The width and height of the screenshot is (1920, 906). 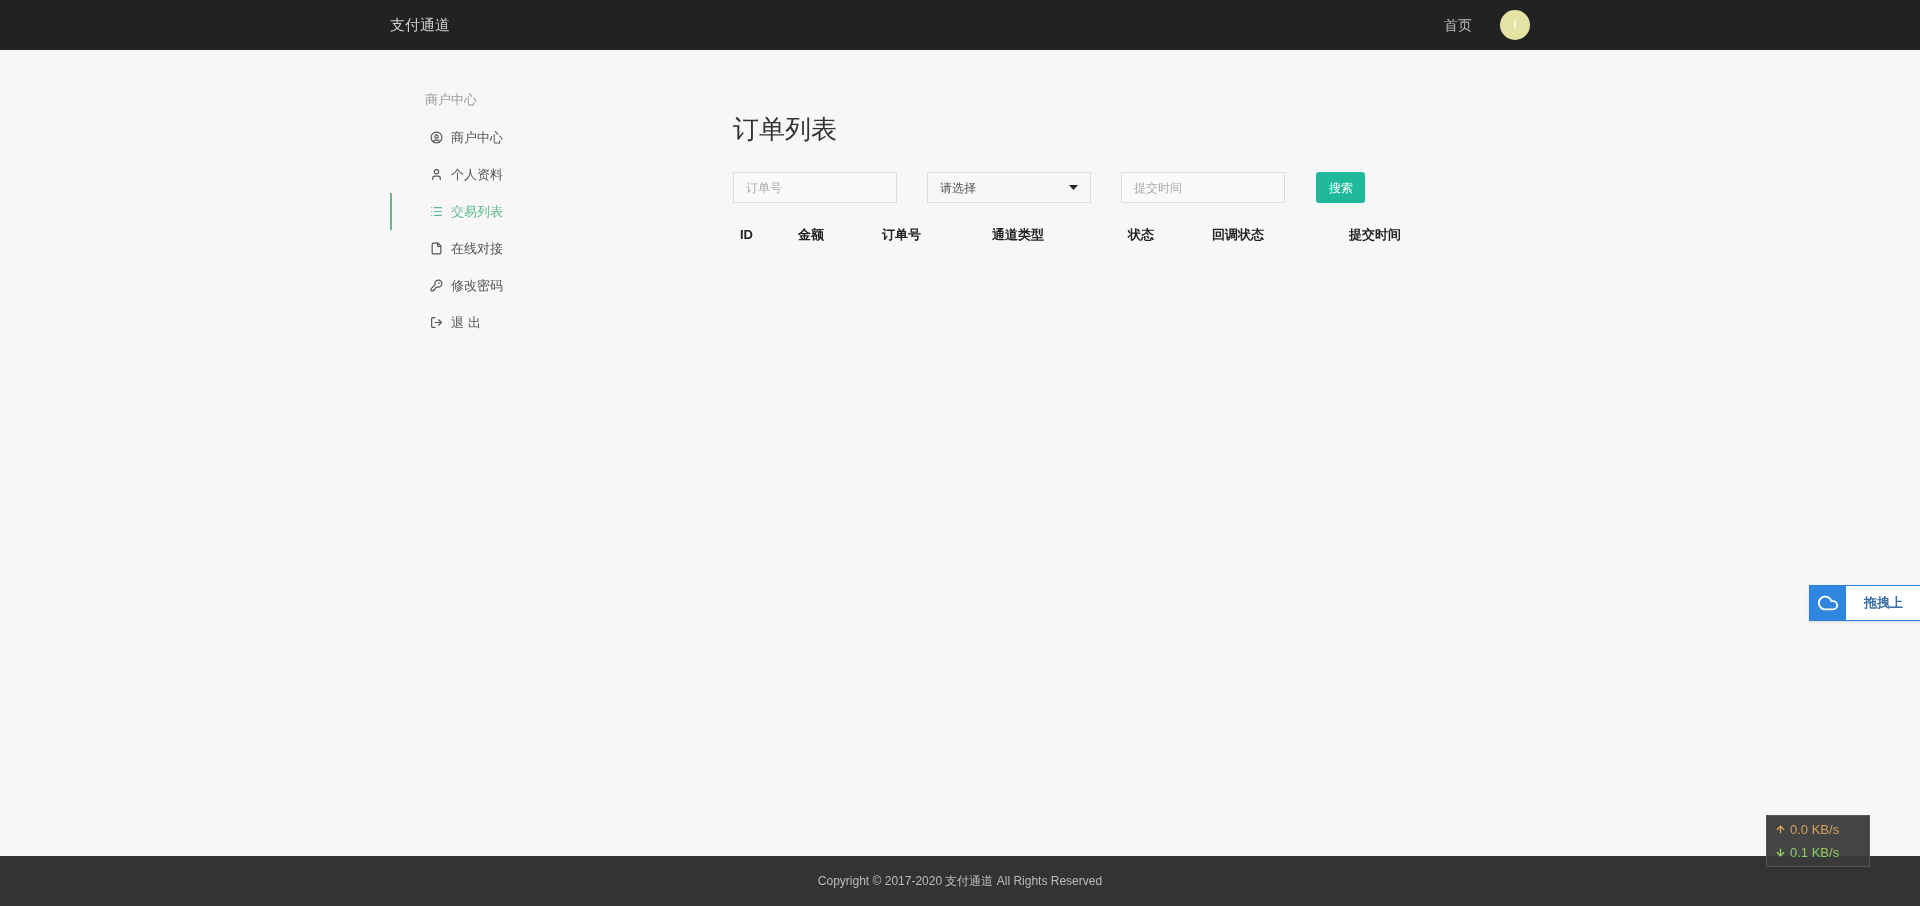 I want to click on caret-icon, so click(x=1073, y=187).